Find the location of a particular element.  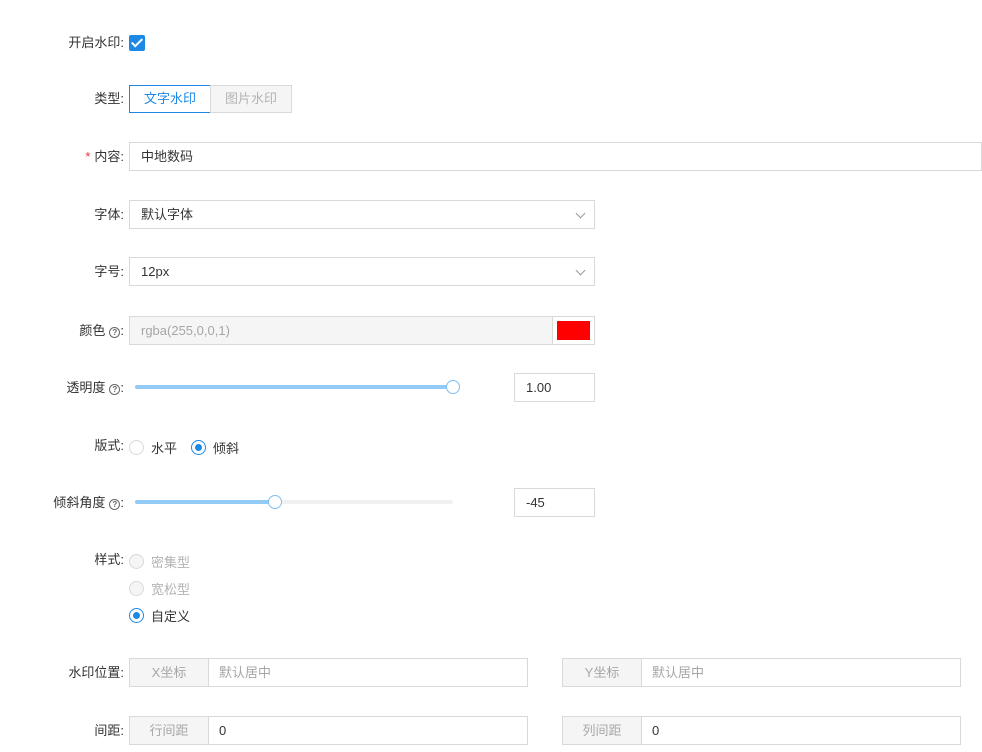

row-layout: 版式: 水平 倾斜 is located at coordinates (491, 447).